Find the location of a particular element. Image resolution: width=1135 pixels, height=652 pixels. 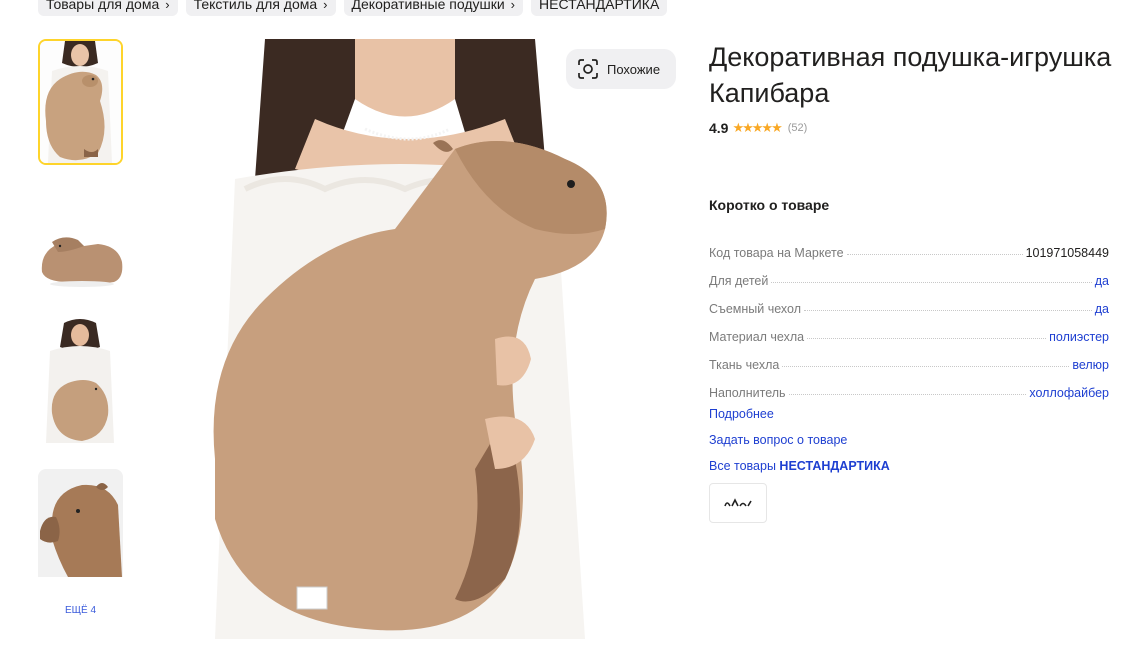

spec-key: Съемный чехол is located at coordinates (755, 309).